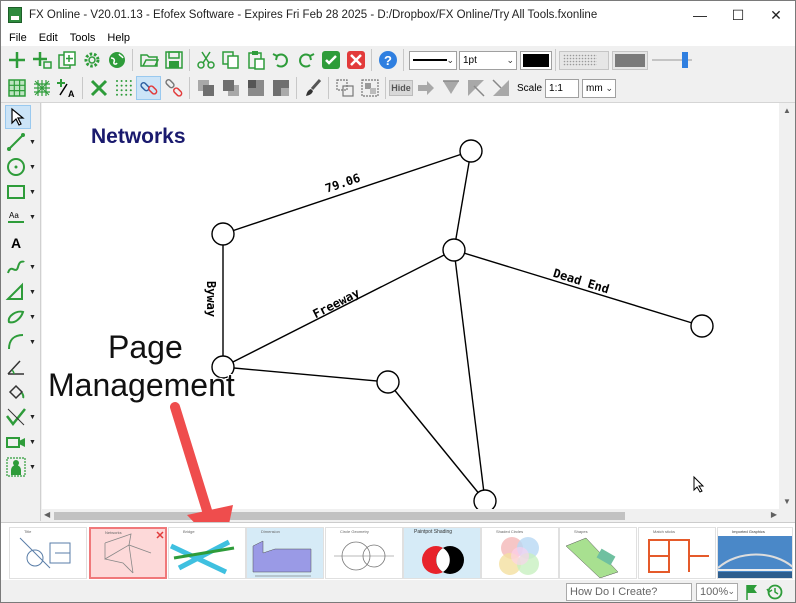 Image resolution: width=796 pixels, height=603 pixels. What do you see at coordinates (230, 60) in the screenshot?
I see `copy-button` at bounding box center [230, 60].